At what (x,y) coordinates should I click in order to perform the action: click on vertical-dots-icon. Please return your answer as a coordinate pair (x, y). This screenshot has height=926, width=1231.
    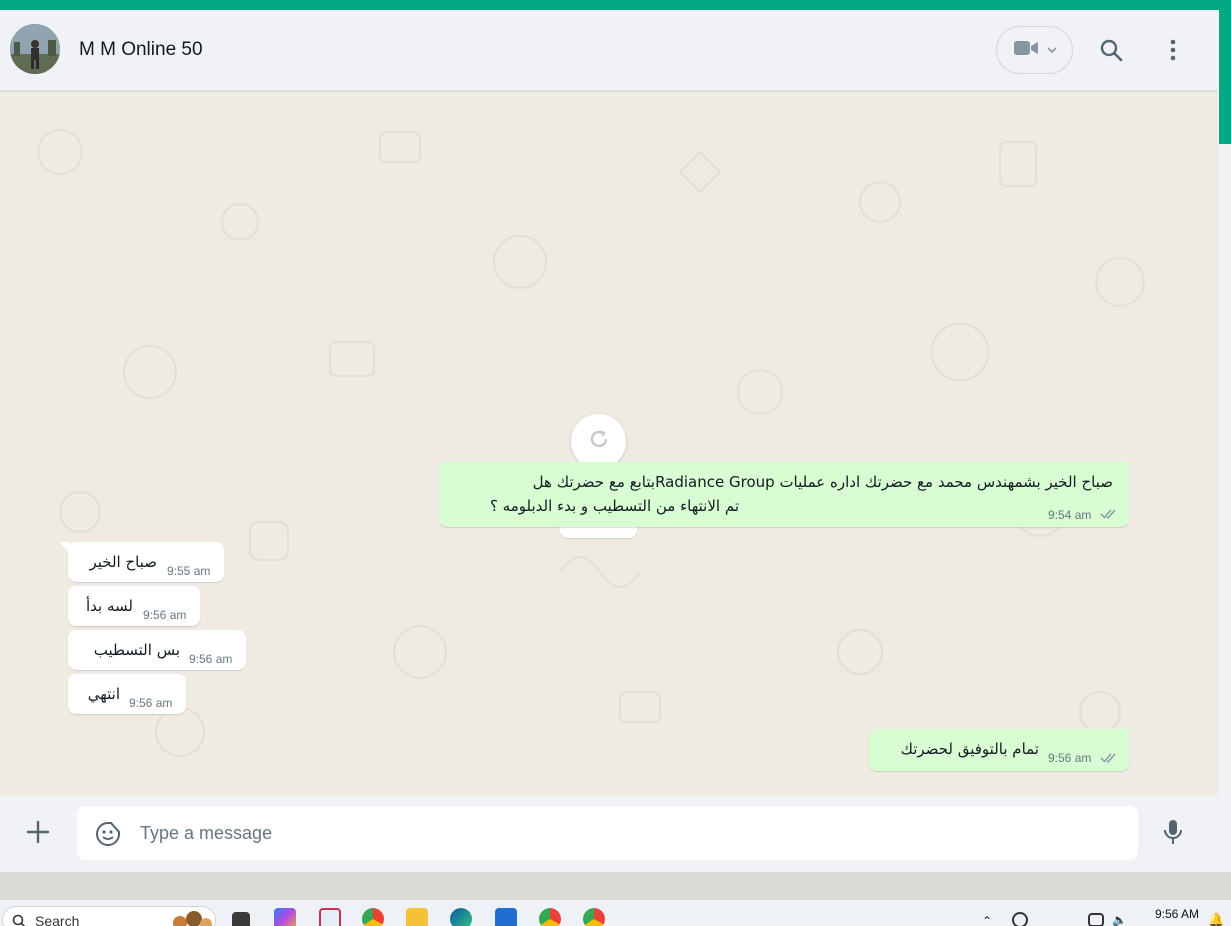
    Looking at the image, I should click on (1173, 50).